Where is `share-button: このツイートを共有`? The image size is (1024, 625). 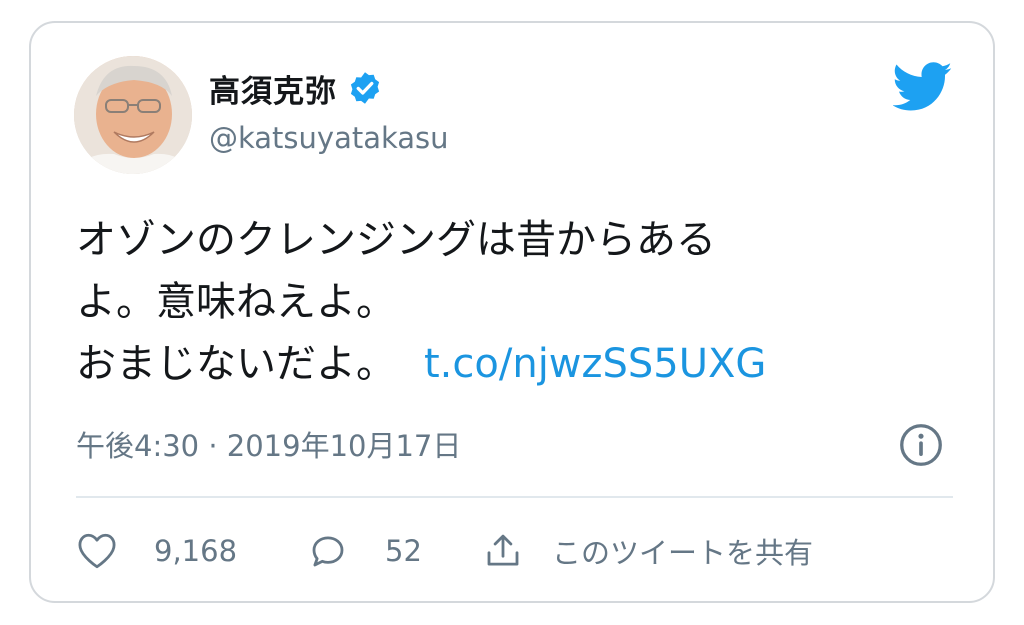 share-button: このツイートを共有 is located at coordinates (647, 551).